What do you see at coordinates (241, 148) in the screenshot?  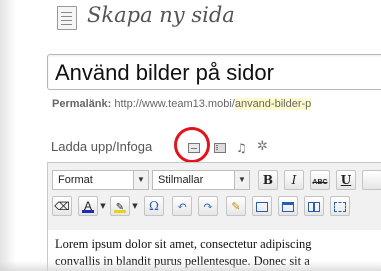 I see `music-note-icon: ♫` at bounding box center [241, 148].